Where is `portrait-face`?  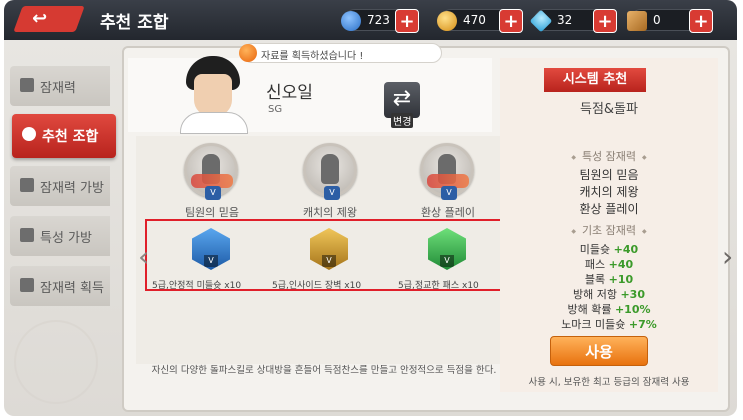
portrait-face is located at coordinates (213, 95).